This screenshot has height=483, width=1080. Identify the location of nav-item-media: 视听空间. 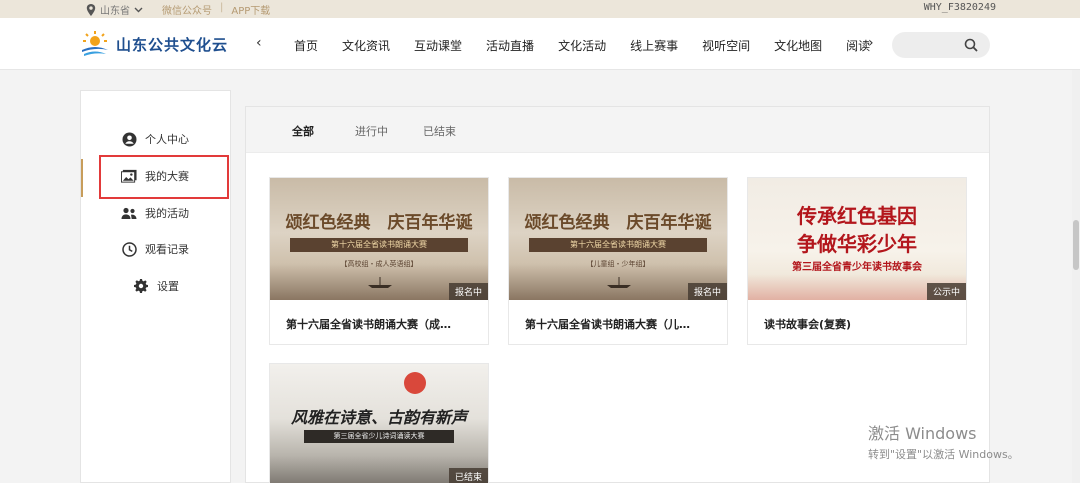
(726, 45).